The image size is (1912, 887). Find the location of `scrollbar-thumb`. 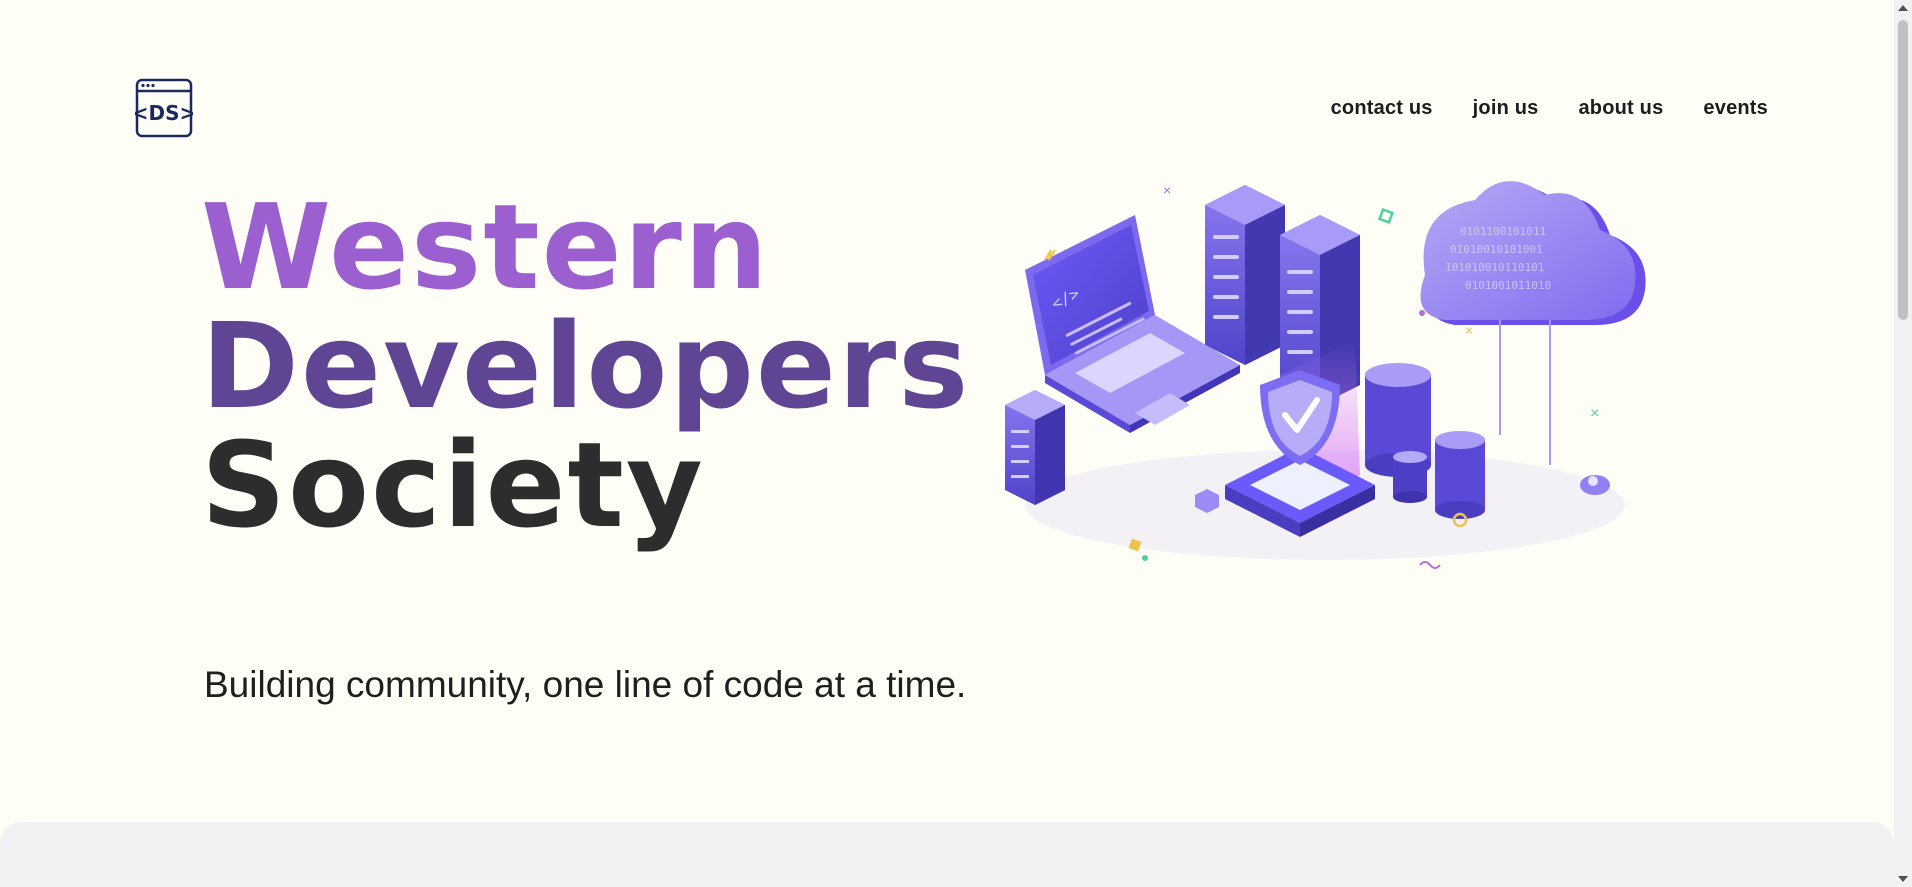

scrollbar-thumb is located at coordinates (1903, 170).